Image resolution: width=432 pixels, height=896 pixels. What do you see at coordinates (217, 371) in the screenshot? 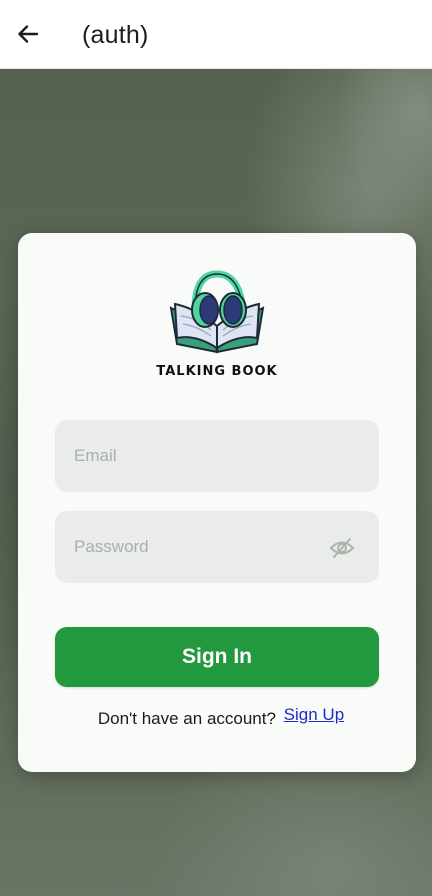
I see `logo-wordmark: TALKING BOOK` at bounding box center [217, 371].